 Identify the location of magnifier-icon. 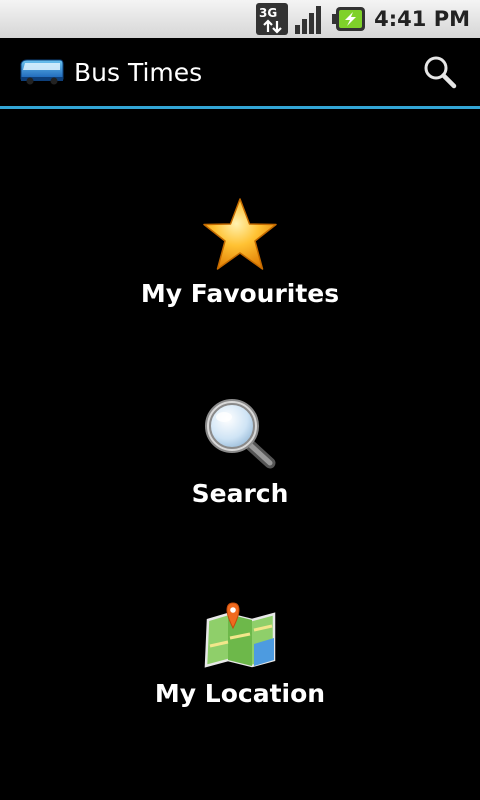
(240, 435).